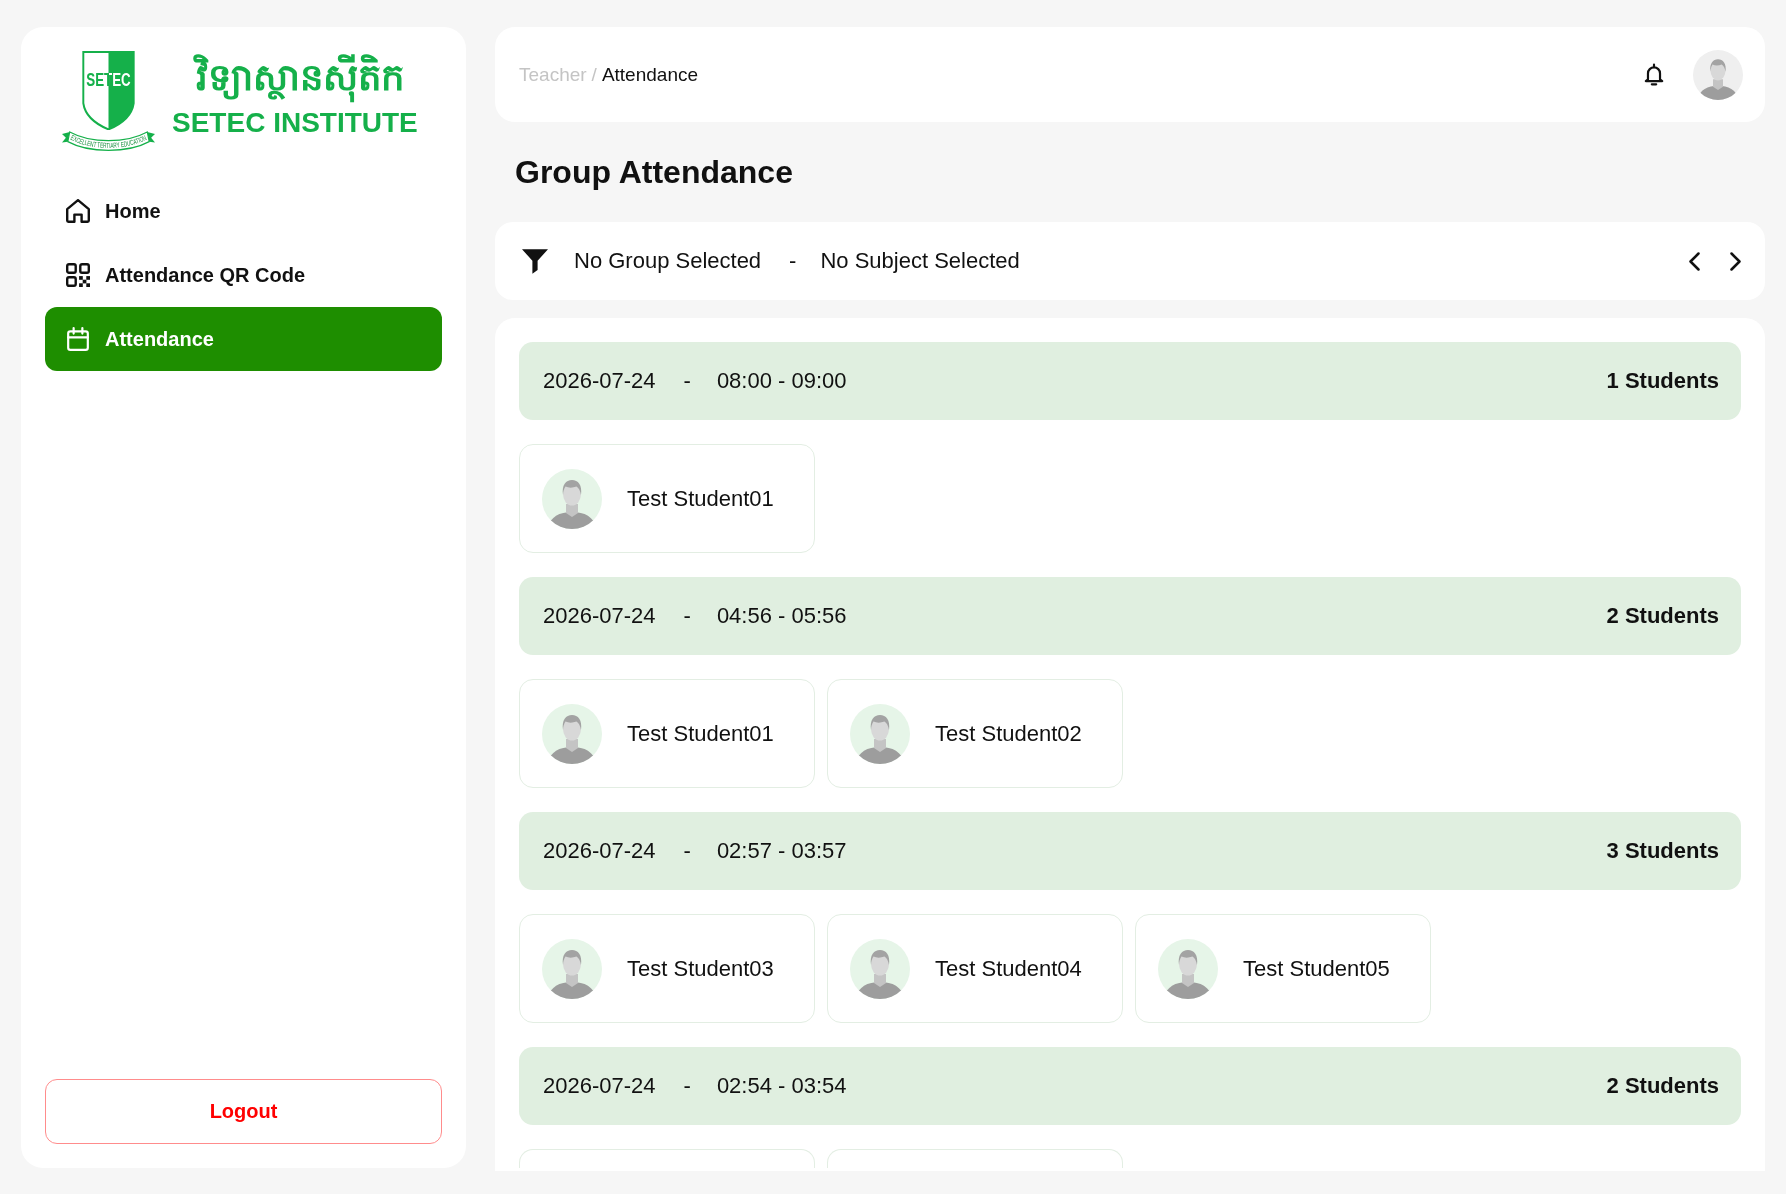 The height and width of the screenshot is (1194, 1786). What do you see at coordinates (78, 339) in the screenshot?
I see `calendar-icon` at bounding box center [78, 339].